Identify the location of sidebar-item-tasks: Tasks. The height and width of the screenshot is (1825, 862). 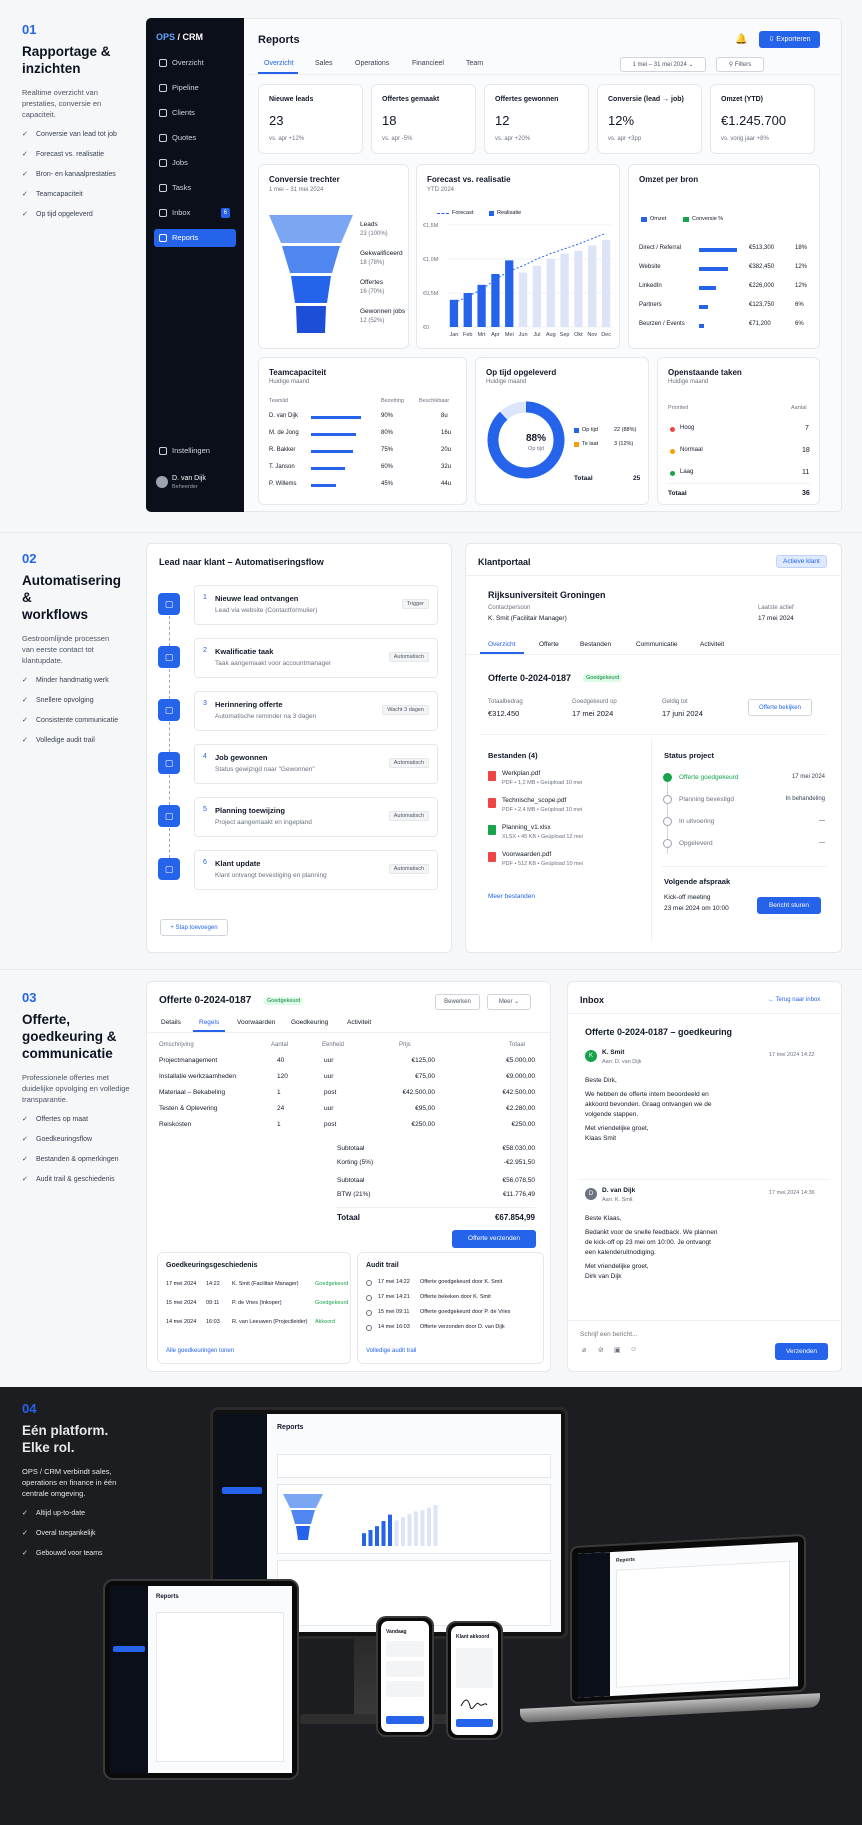
(195, 188).